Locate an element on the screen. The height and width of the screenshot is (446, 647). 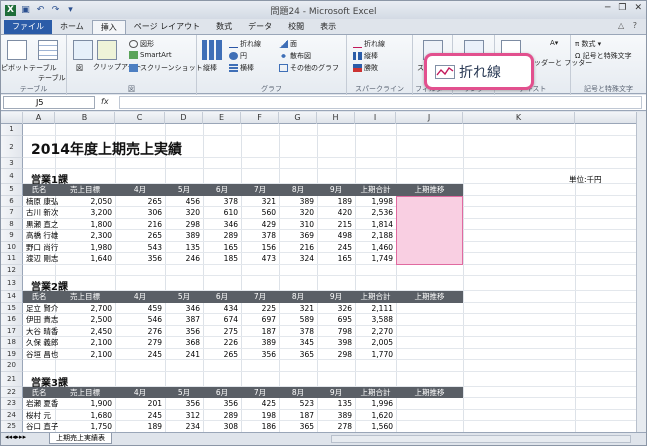
name-box: J5 is located at coordinates (49, 102).